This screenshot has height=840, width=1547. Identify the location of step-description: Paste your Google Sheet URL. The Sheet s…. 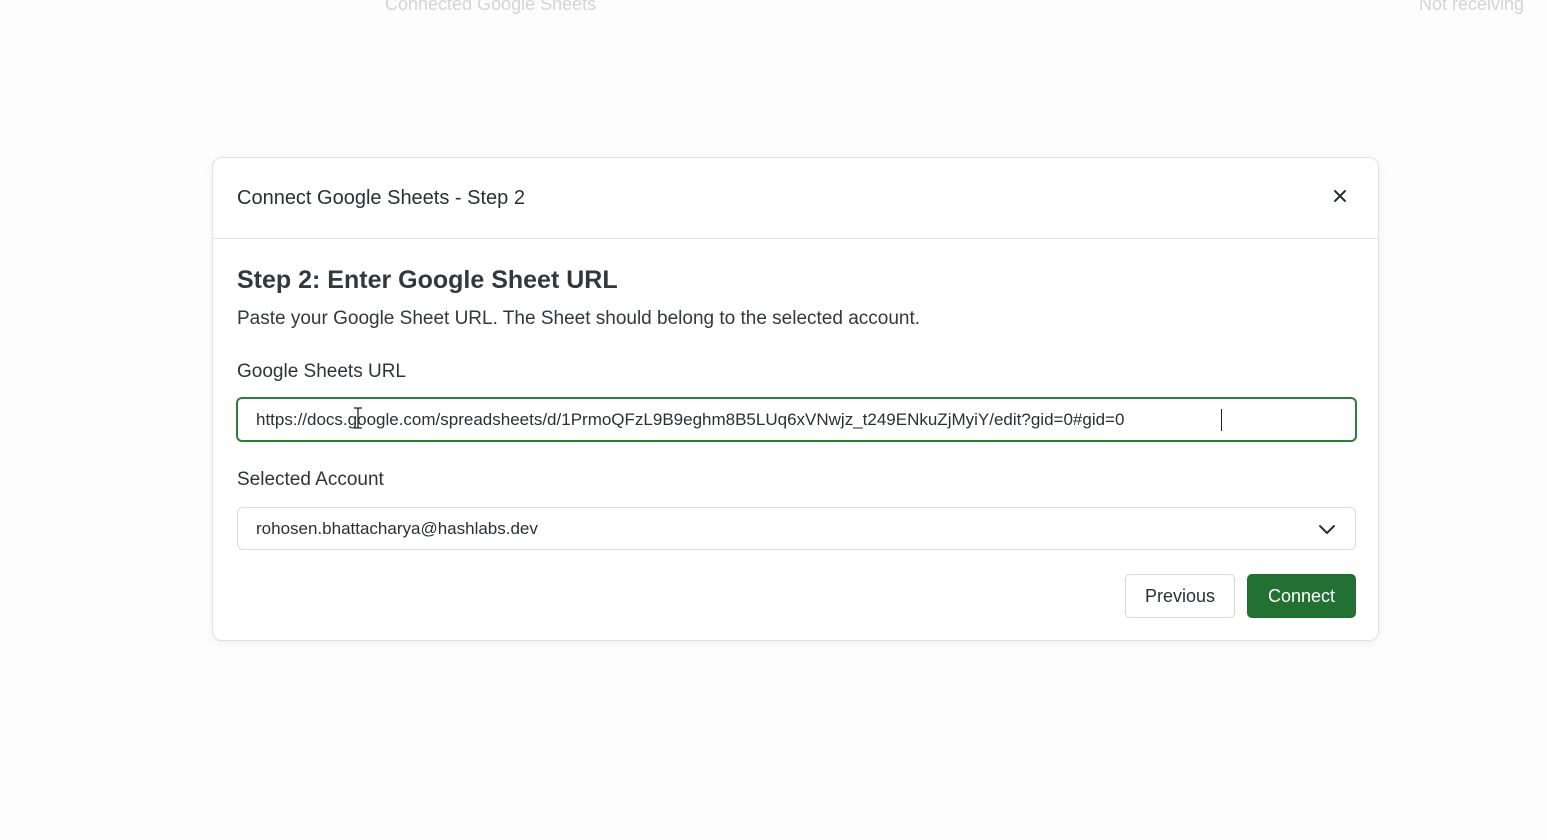
(579, 318).